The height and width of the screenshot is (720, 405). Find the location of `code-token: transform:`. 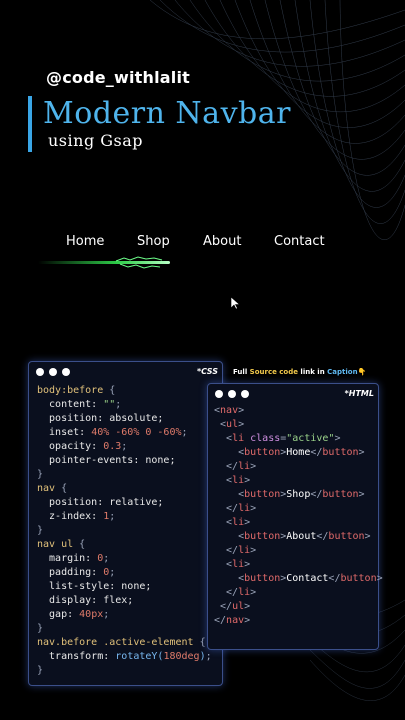

code-token: transform: is located at coordinates (76, 656).